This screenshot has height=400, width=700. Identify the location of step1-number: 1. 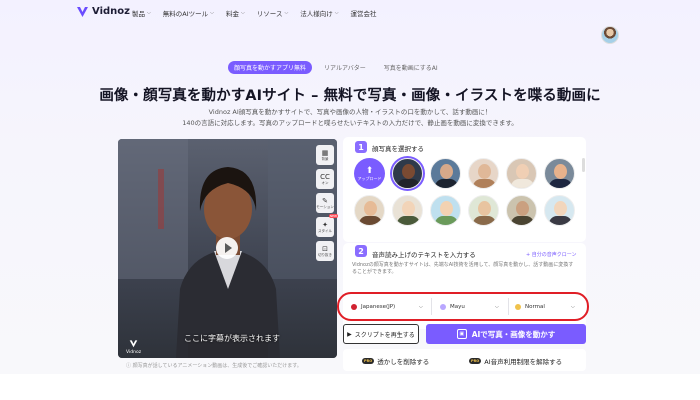
(361, 147).